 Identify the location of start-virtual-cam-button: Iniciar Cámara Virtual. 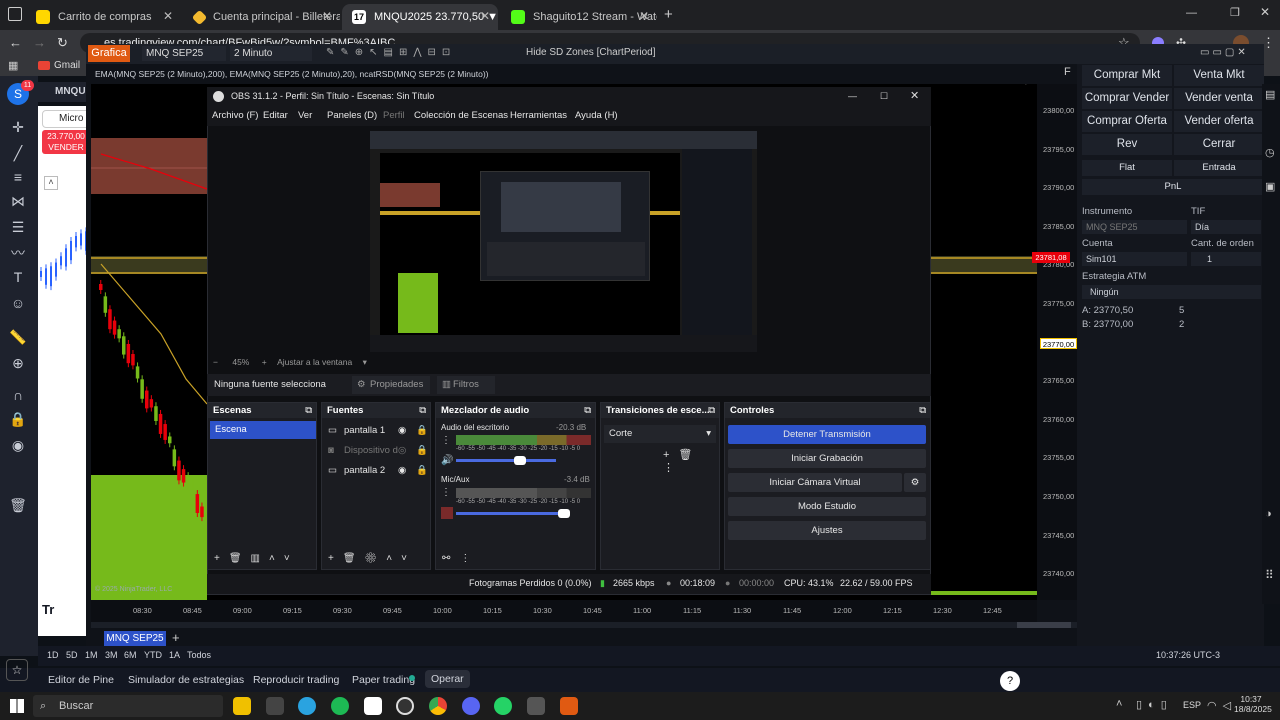
(815, 482).